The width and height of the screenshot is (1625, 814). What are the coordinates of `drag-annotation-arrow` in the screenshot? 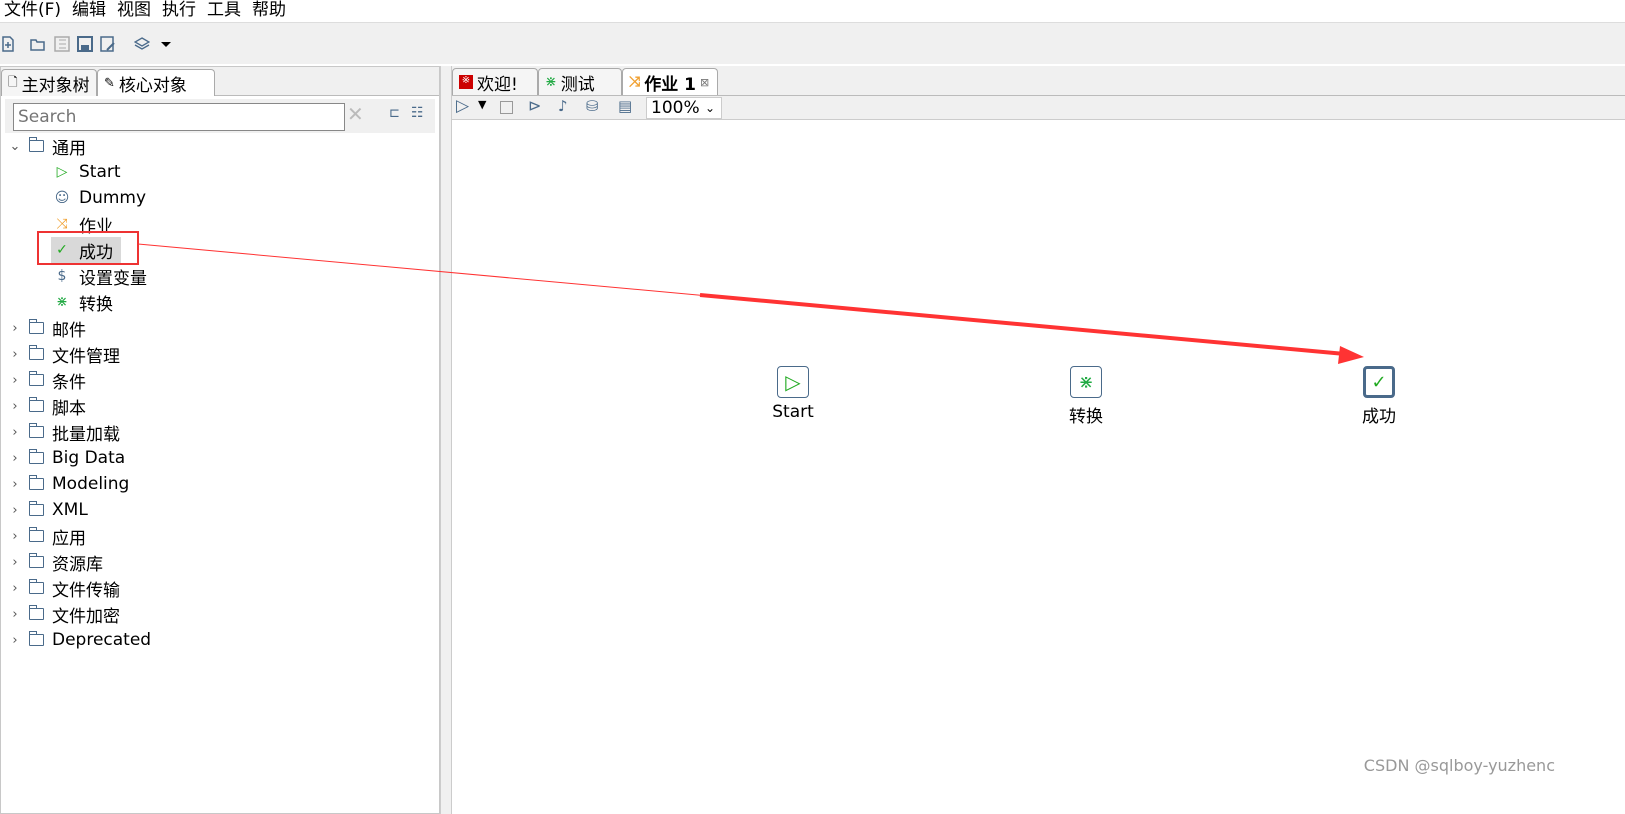 It's located at (750, 303).